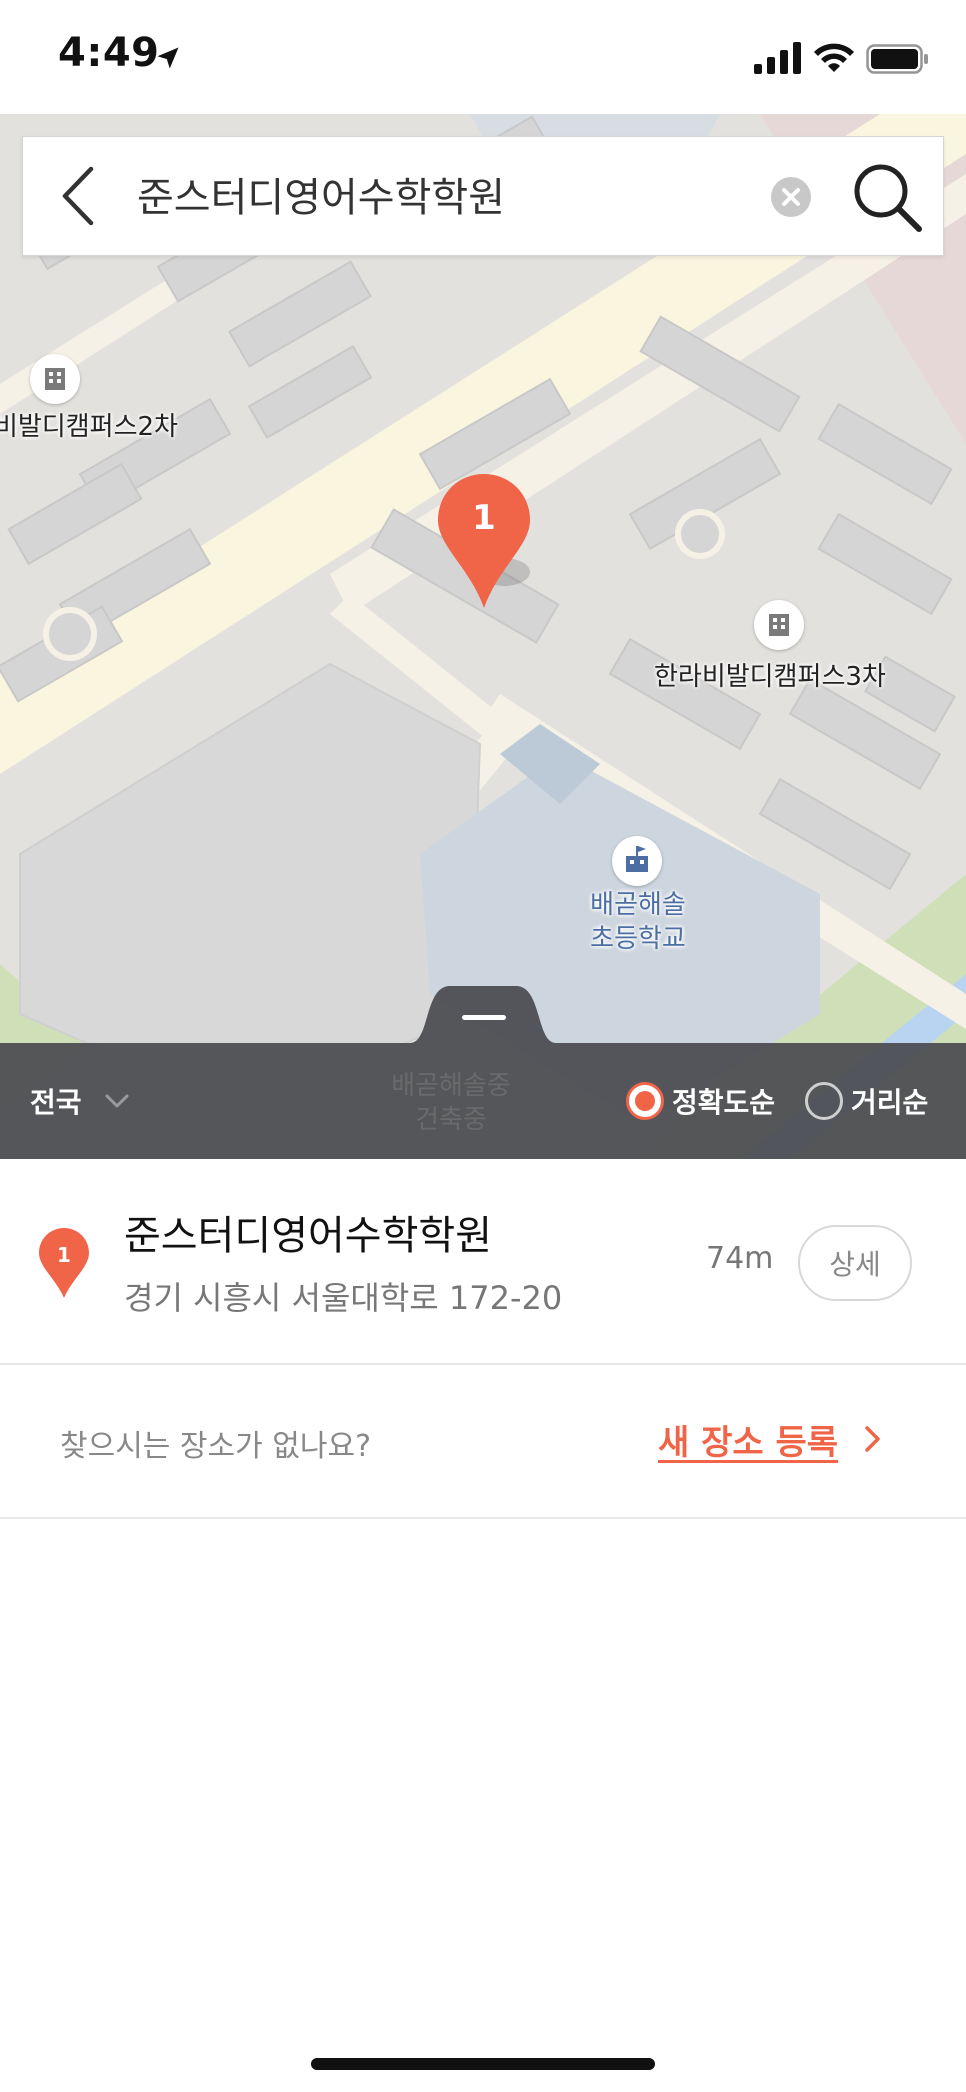  Describe the element at coordinates (451, 1086) in the screenshot. I see `map-label-middle-line1: 배곧해솔중` at that location.